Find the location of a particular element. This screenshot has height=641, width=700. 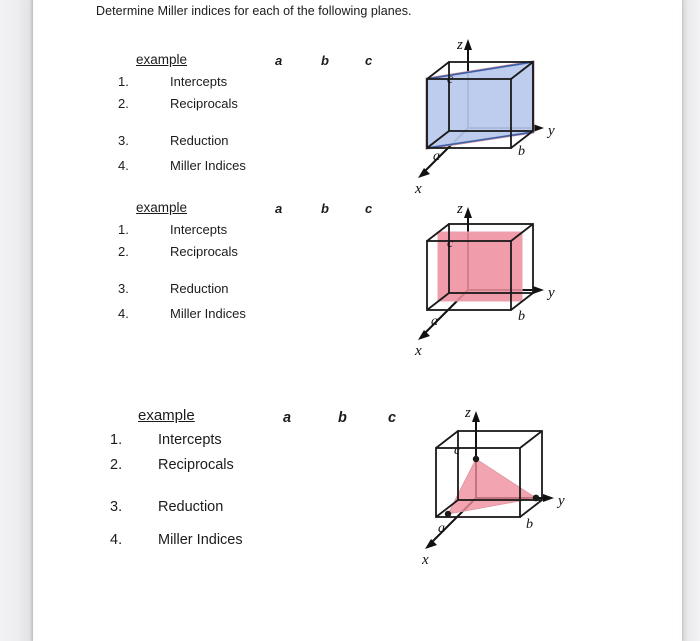

cube-diagram-3-svg: y x z a b c is located at coordinates (493, 485).